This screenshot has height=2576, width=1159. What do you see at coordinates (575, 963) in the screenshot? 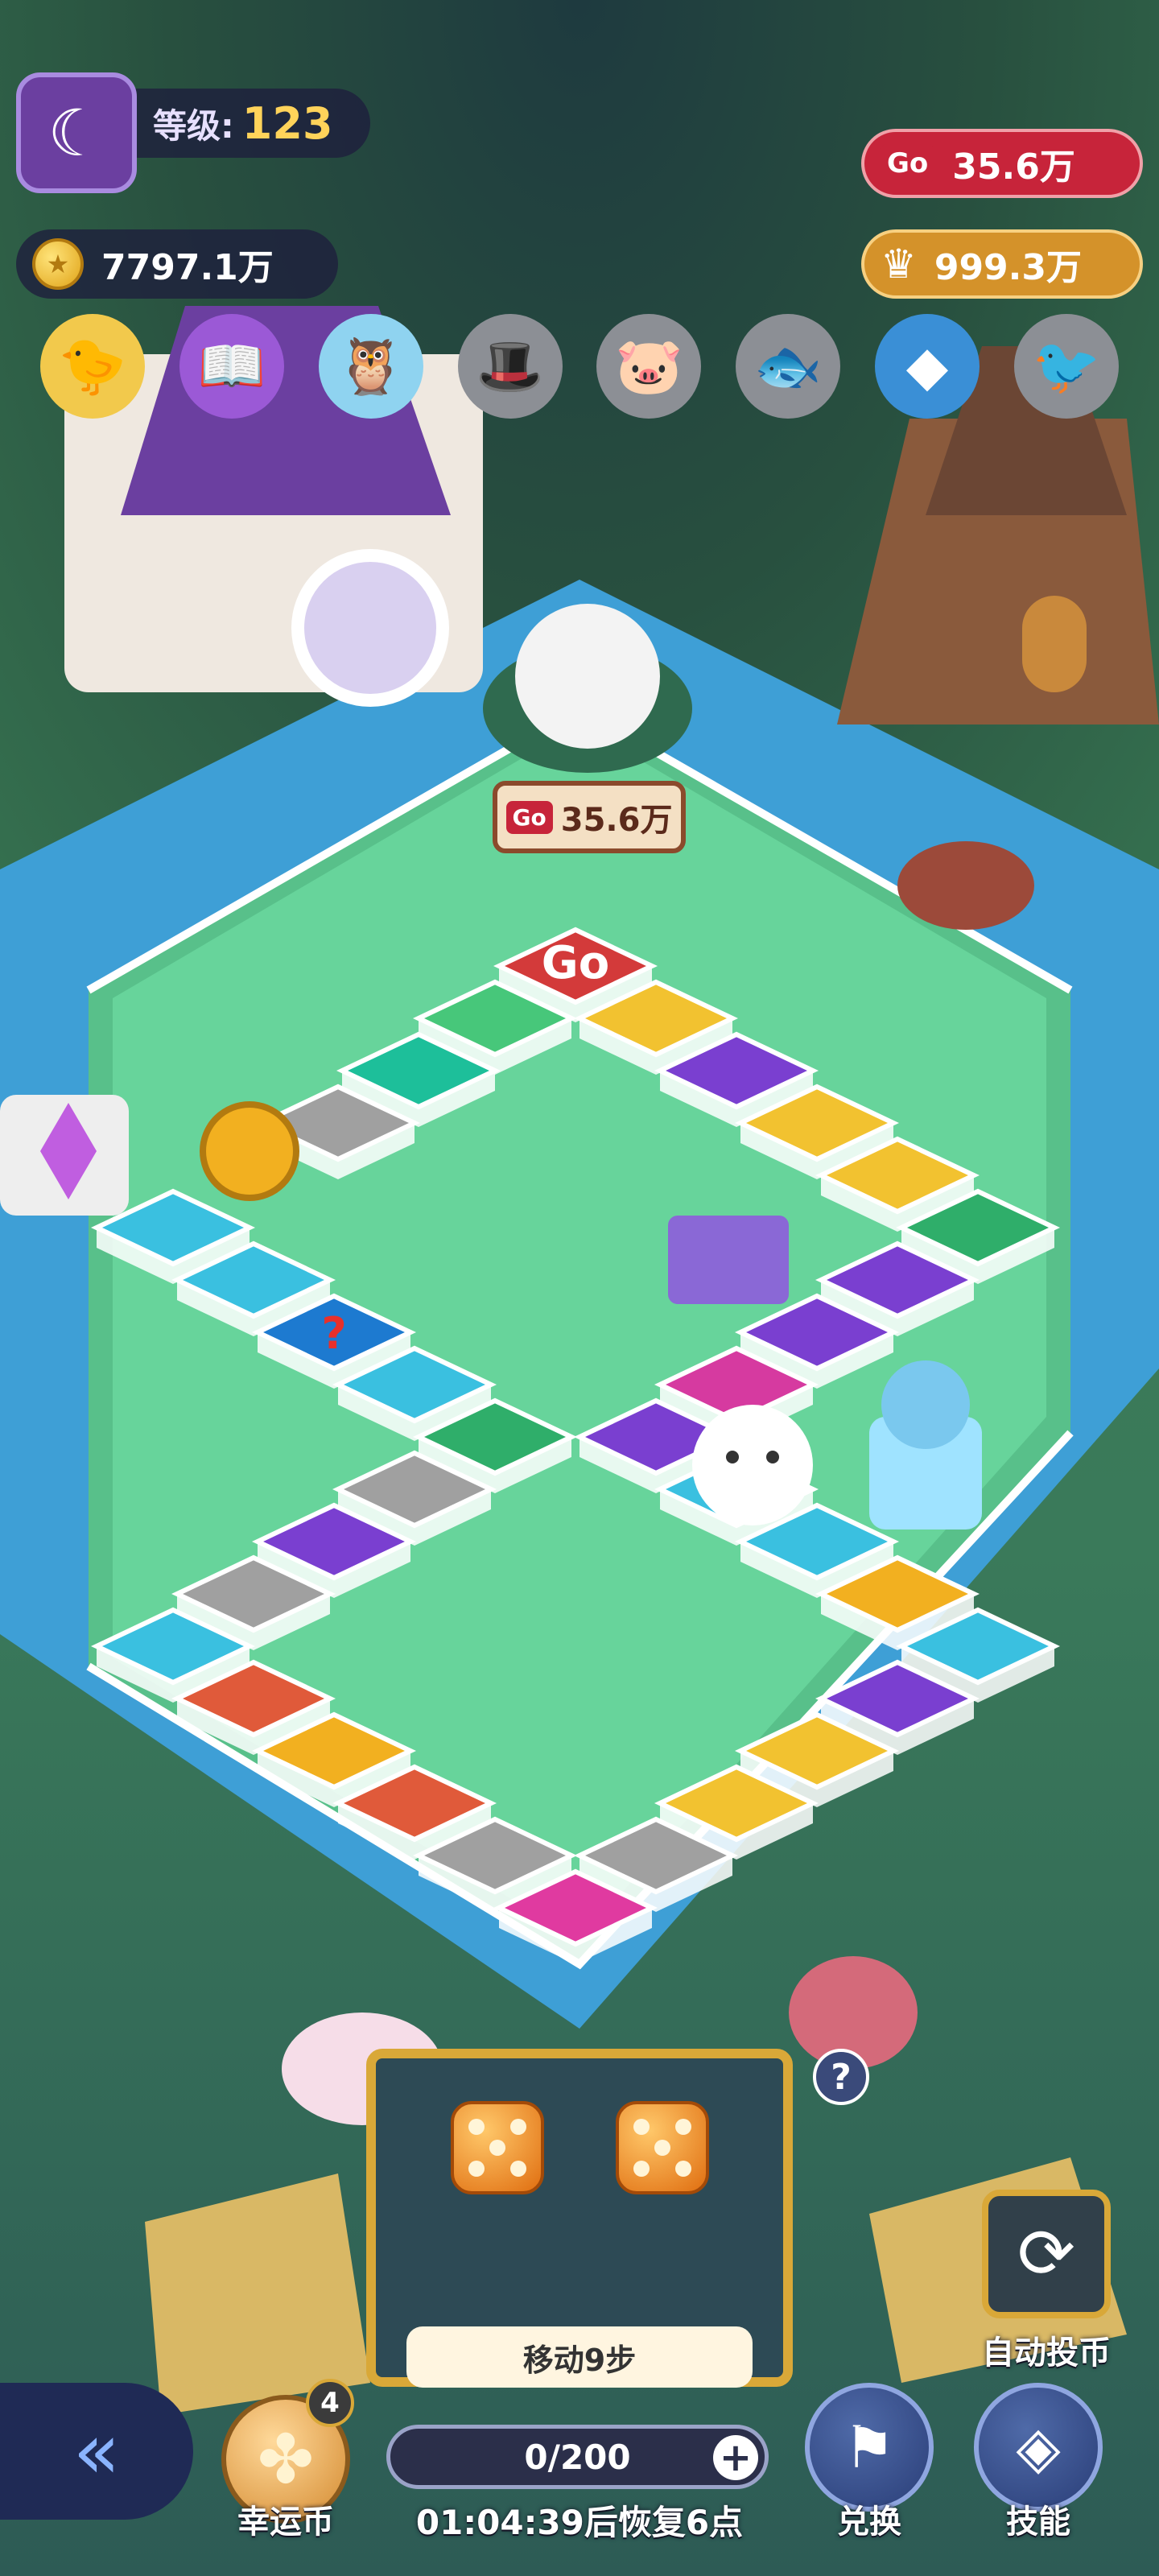
I see `start-tile-label: Go` at bounding box center [575, 963].